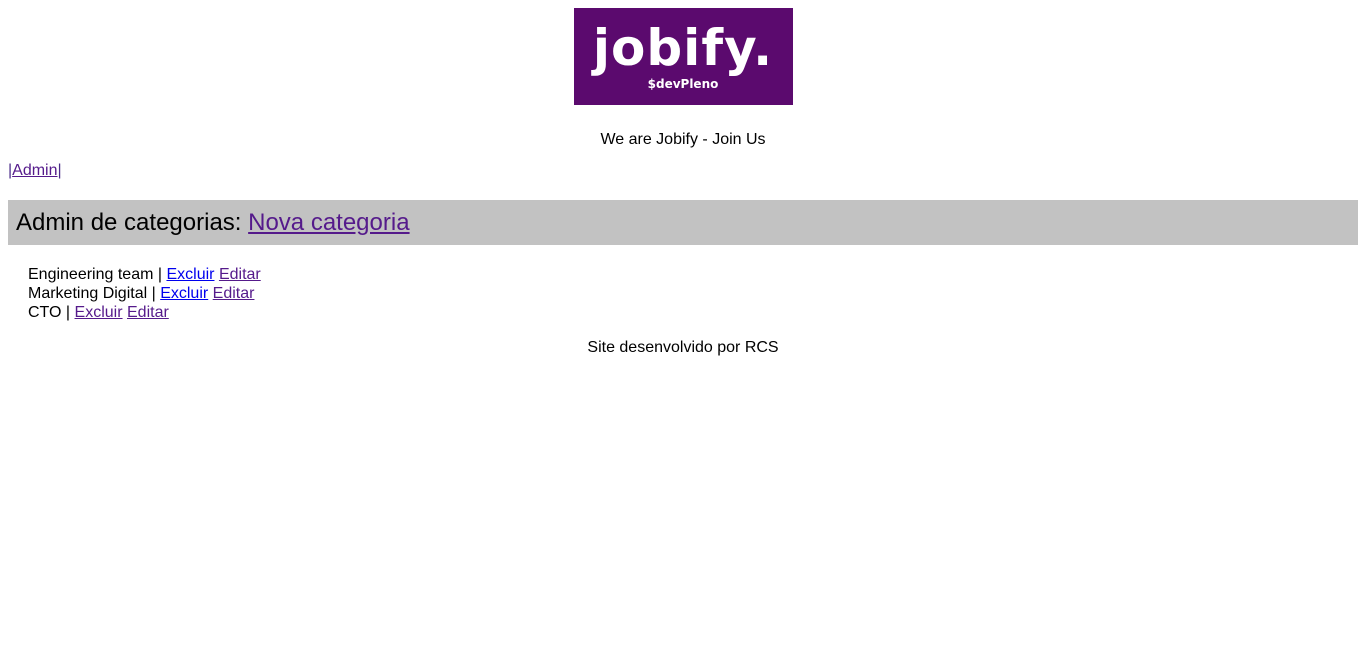 Image resolution: width=1366 pixels, height=648 pixels. I want to click on tagline: We are Jobify - Join Us, so click(683, 139).